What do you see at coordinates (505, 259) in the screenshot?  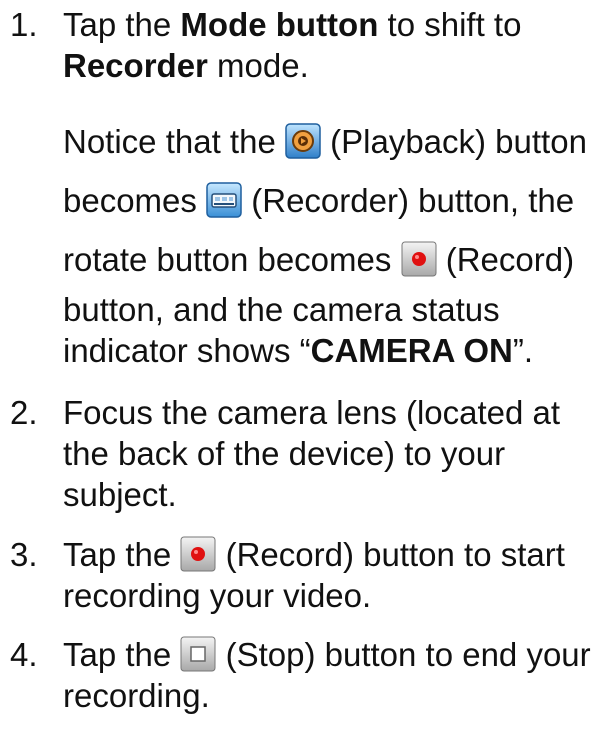 I see `text-fragment: (Record)` at bounding box center [505, 259].